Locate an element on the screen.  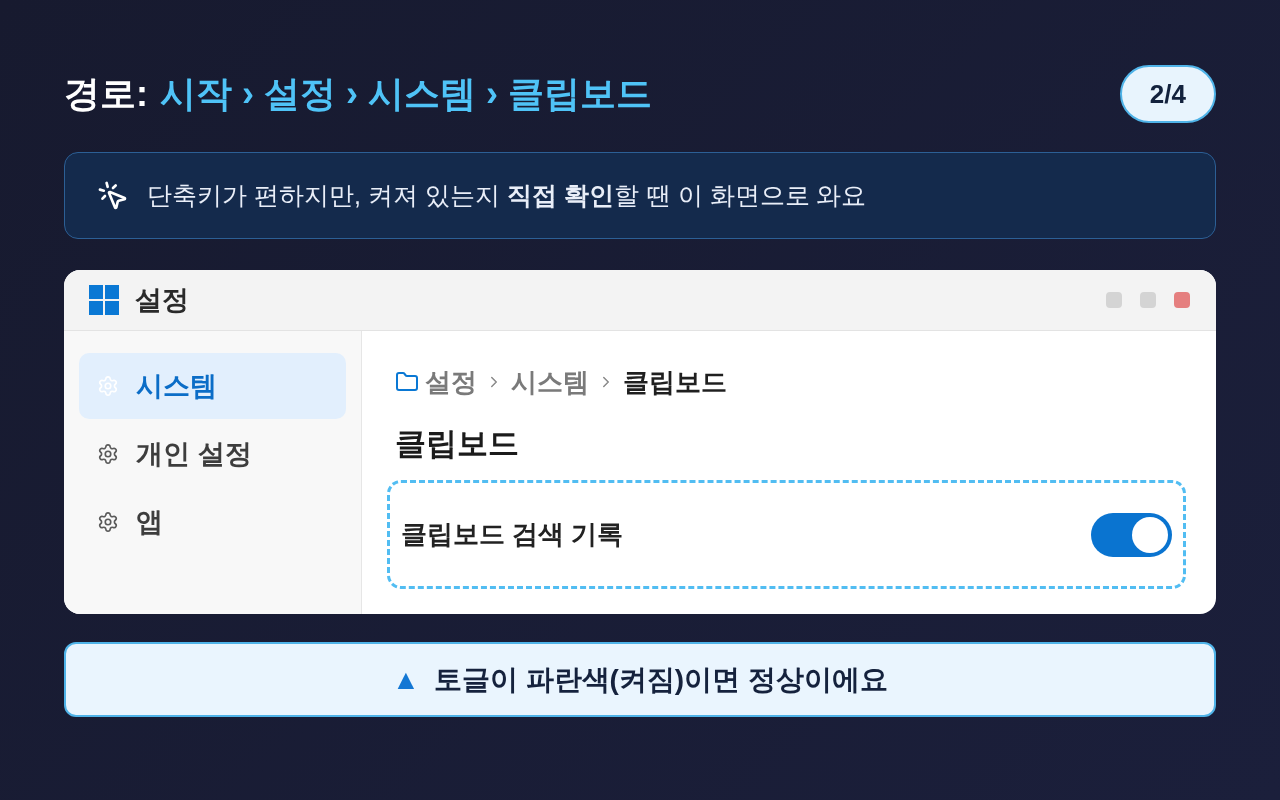
pointer-click-icon is located at coordinates (113, 195).